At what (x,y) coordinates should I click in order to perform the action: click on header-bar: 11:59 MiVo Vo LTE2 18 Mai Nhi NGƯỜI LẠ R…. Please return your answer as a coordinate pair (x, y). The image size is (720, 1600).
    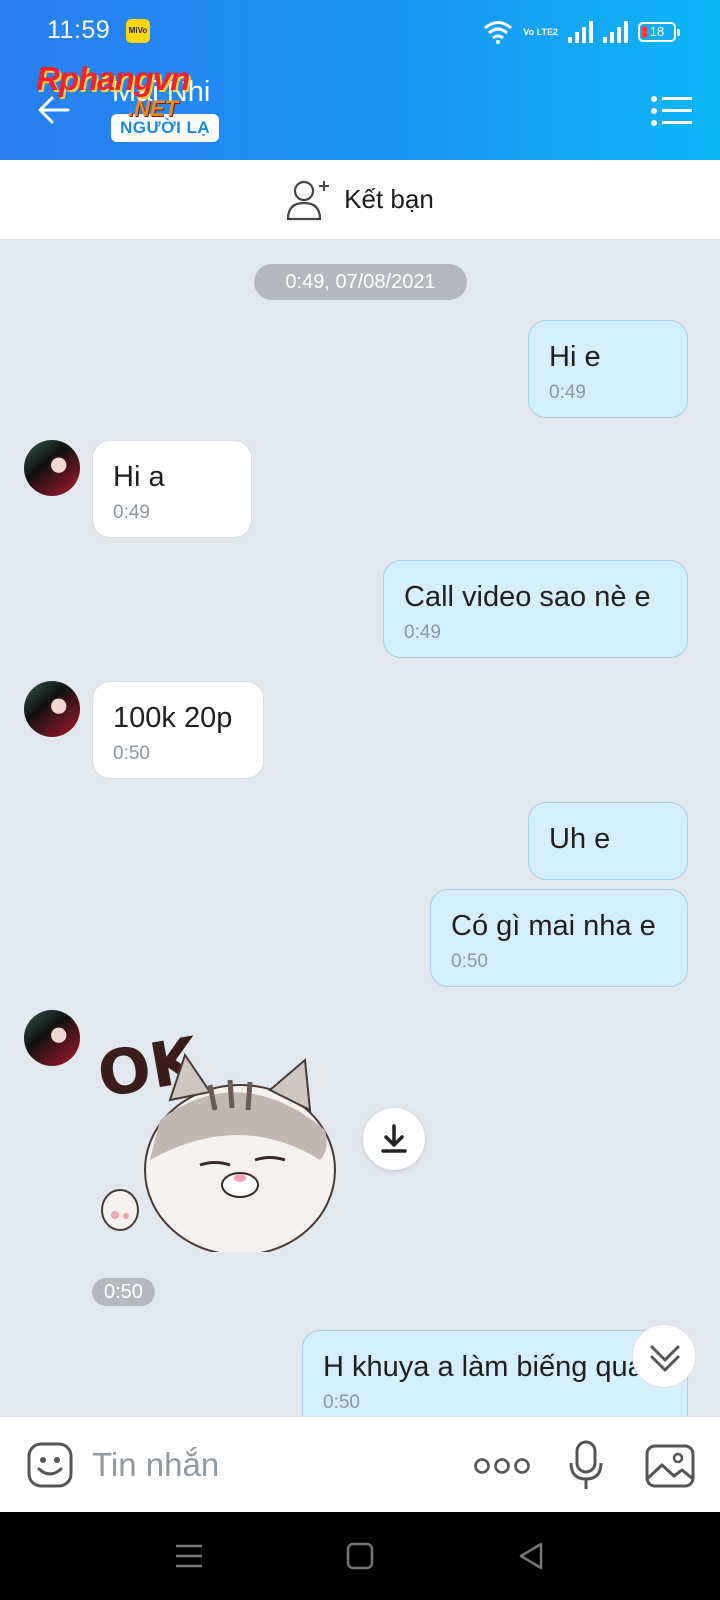
    Looking at the image, I should click on (360, 80).